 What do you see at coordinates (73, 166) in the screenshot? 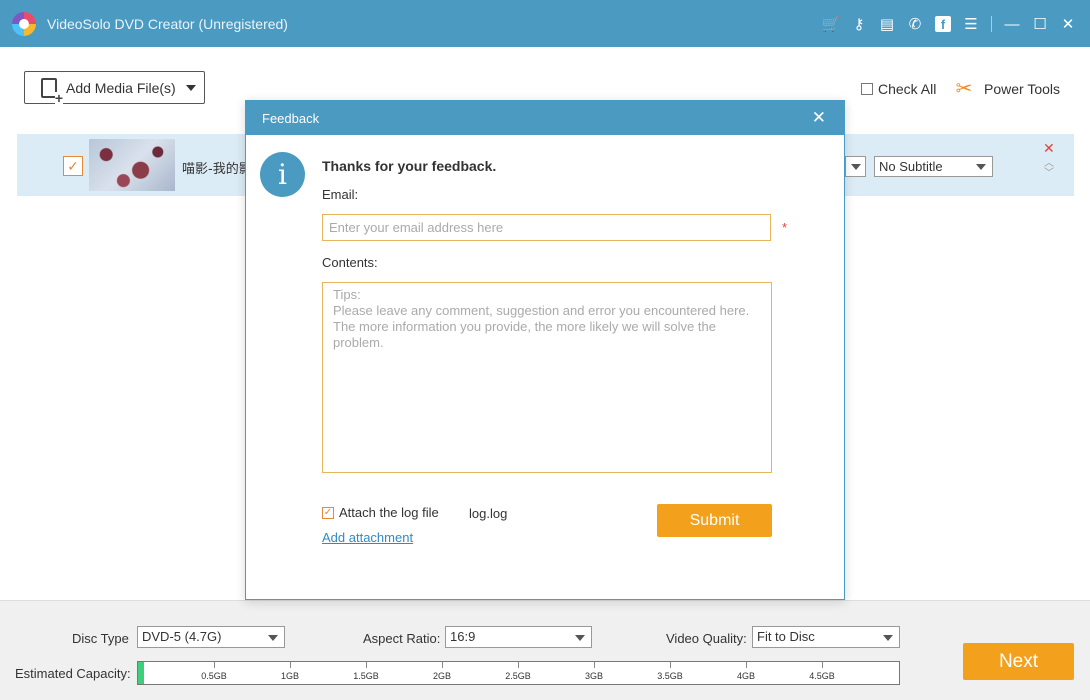
I see `media-row-checkbox: ✓` at bounding box center [73, 166].